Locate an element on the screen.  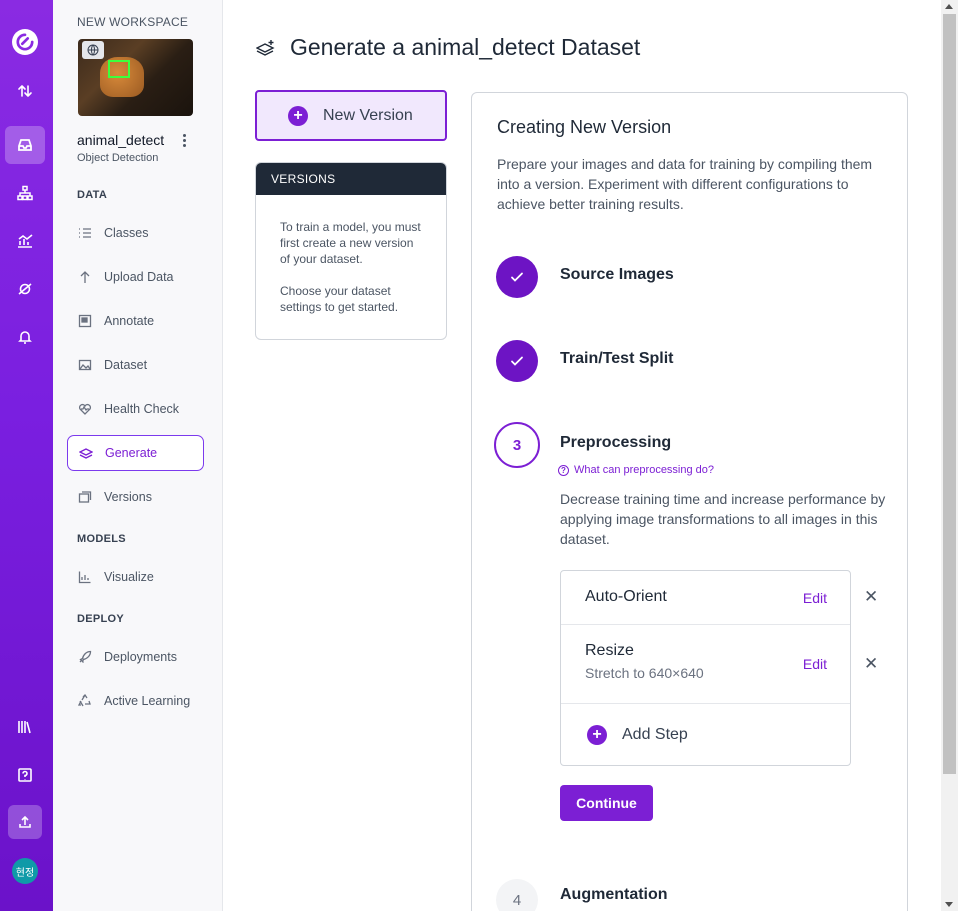
sidebar-item-visualize: Visualize is located at coordinates (135, 577).